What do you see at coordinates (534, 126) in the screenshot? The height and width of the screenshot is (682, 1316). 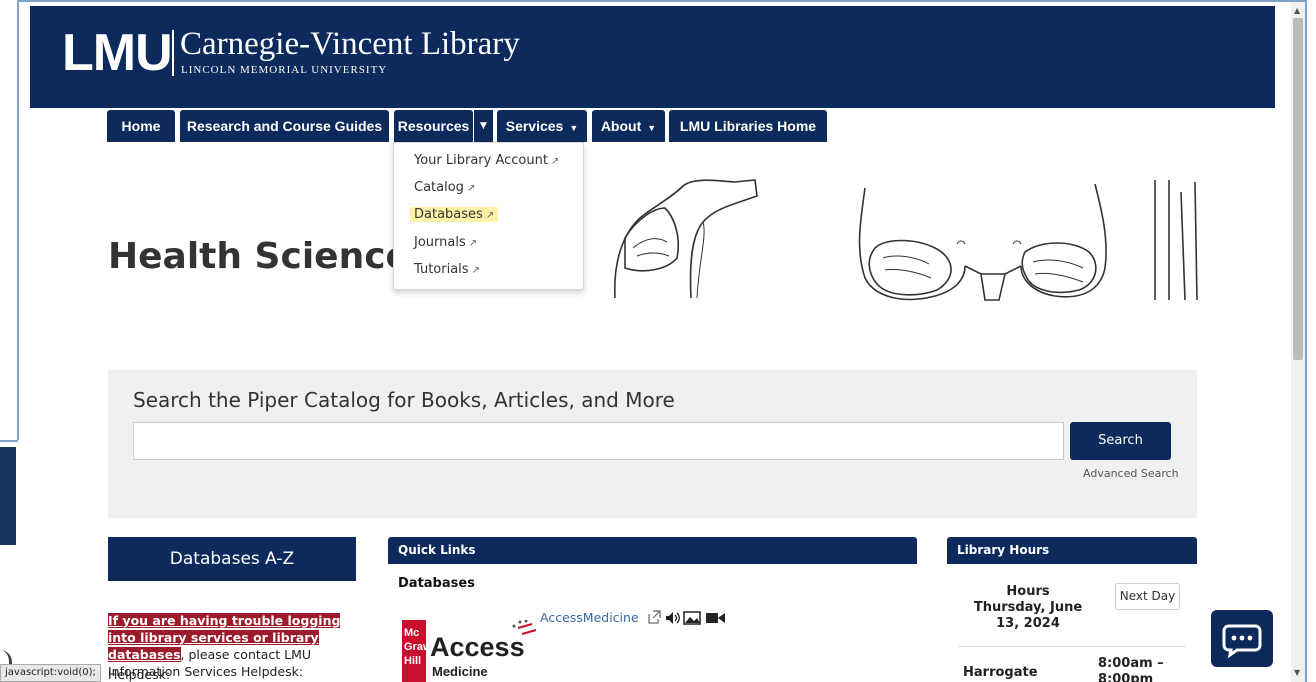 I see `nav-services-label: Services` at bounding box center [534, 126].